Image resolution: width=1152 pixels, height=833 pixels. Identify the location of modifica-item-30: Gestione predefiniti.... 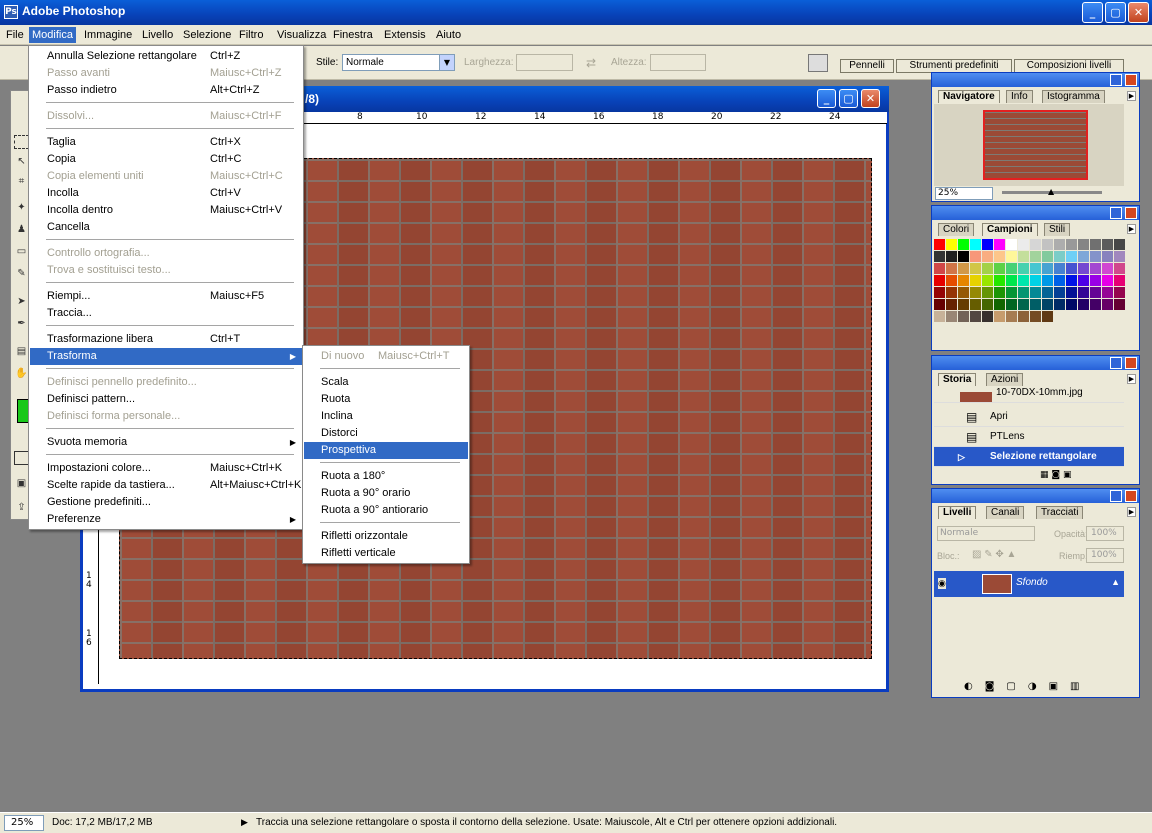
(166, 502).